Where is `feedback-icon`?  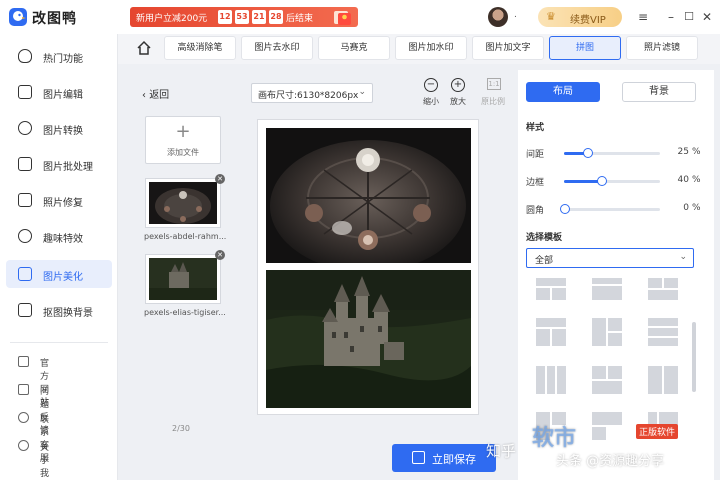
feedback-icon is located at coordinates (23, 389).